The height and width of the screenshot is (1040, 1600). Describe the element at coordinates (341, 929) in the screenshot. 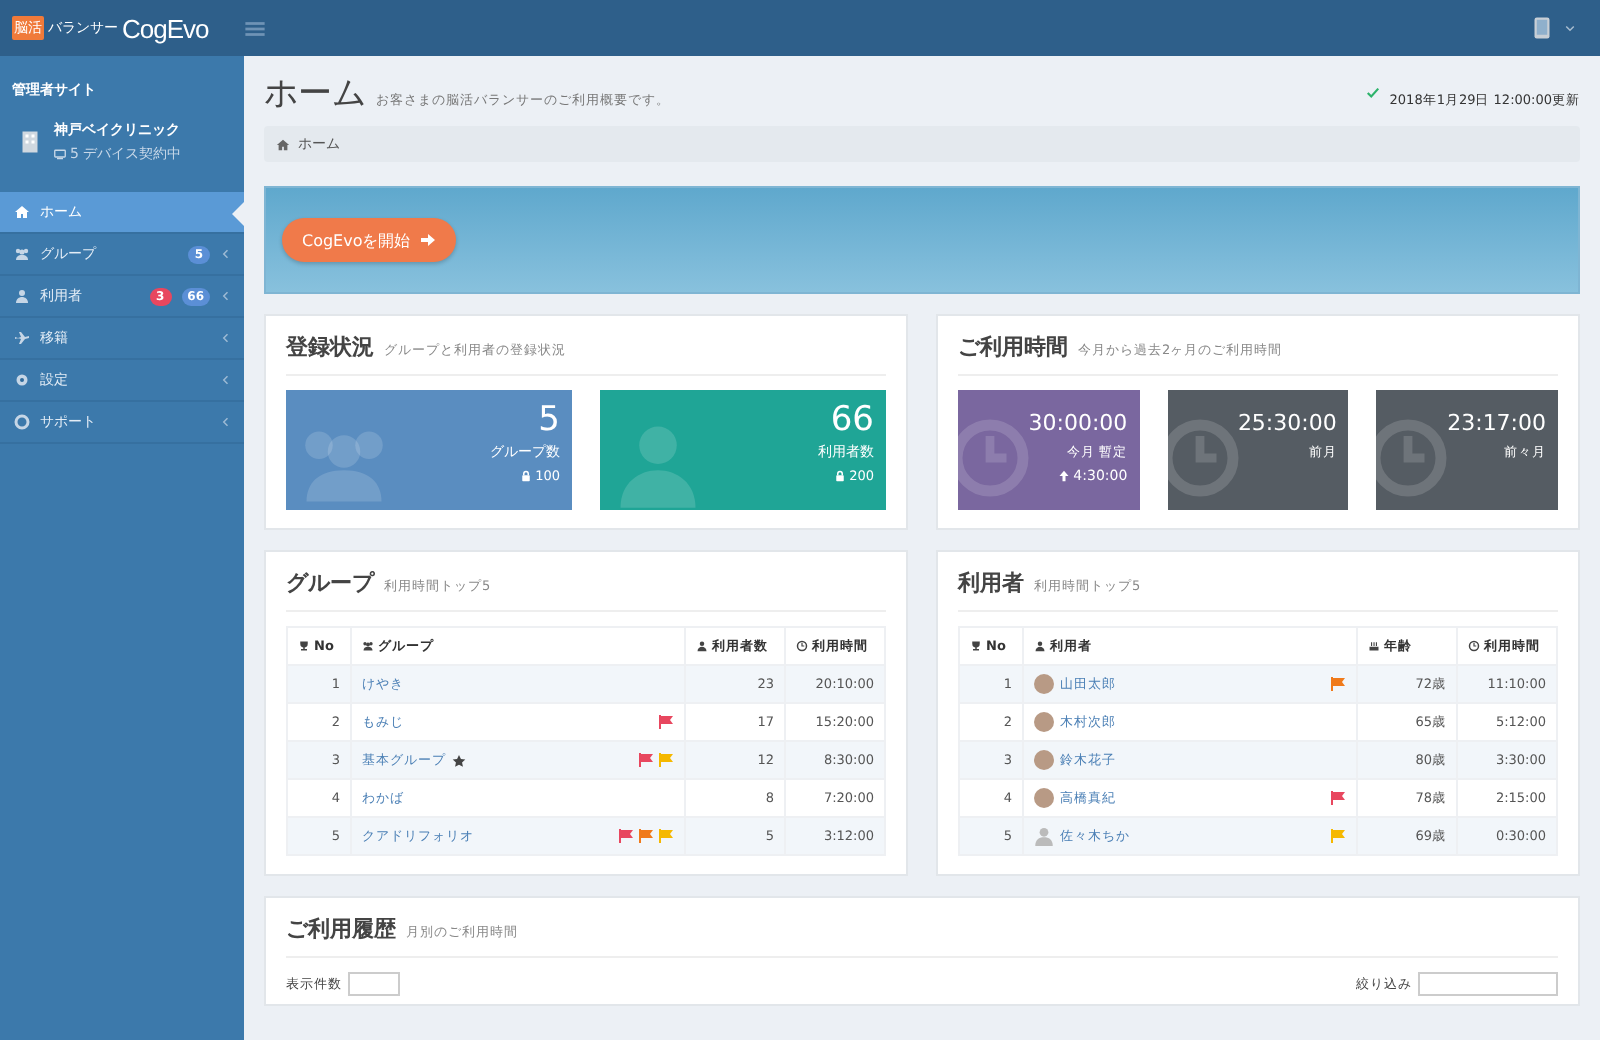

I see `panel-title: ご利用履歴` at that location.